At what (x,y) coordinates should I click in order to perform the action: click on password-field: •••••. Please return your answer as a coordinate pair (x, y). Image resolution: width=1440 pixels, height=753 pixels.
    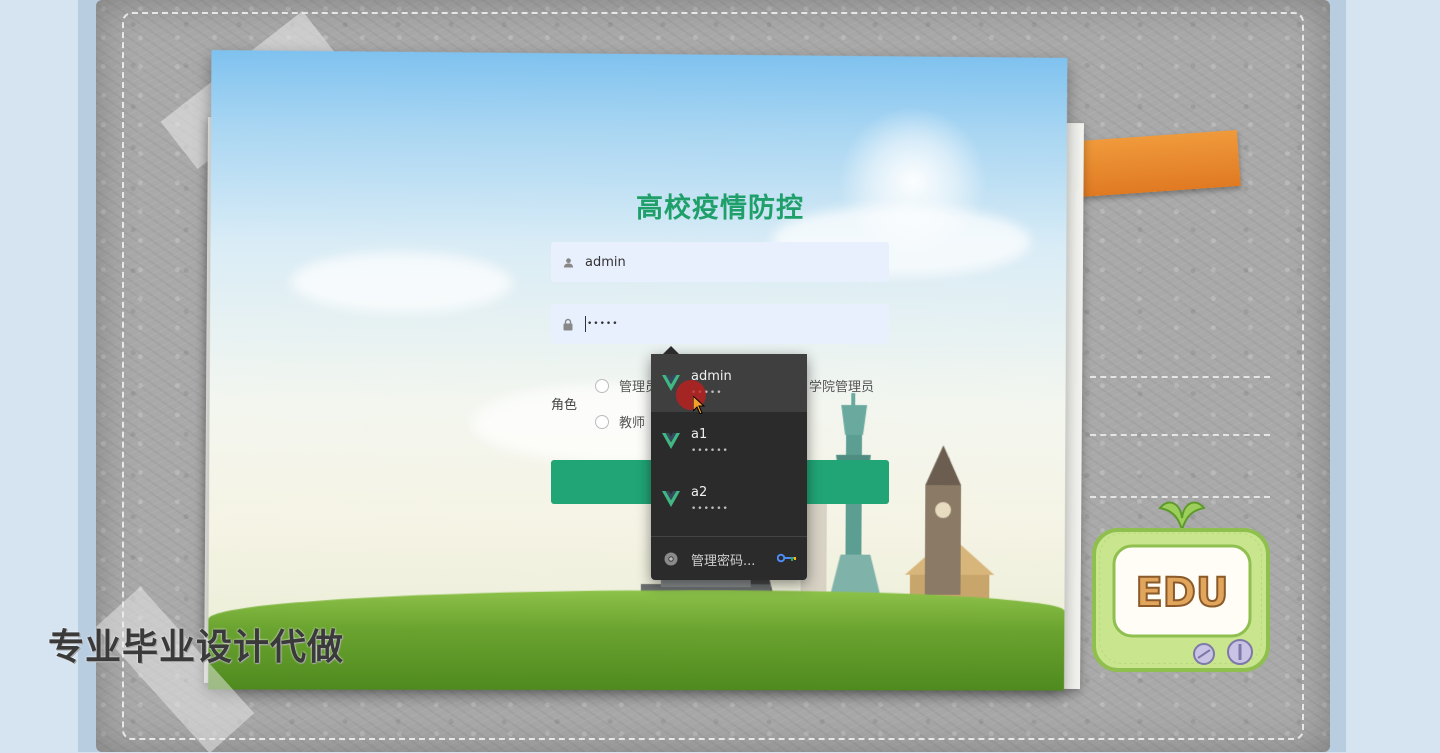
    Looking at the image, I should click on (720, 324).